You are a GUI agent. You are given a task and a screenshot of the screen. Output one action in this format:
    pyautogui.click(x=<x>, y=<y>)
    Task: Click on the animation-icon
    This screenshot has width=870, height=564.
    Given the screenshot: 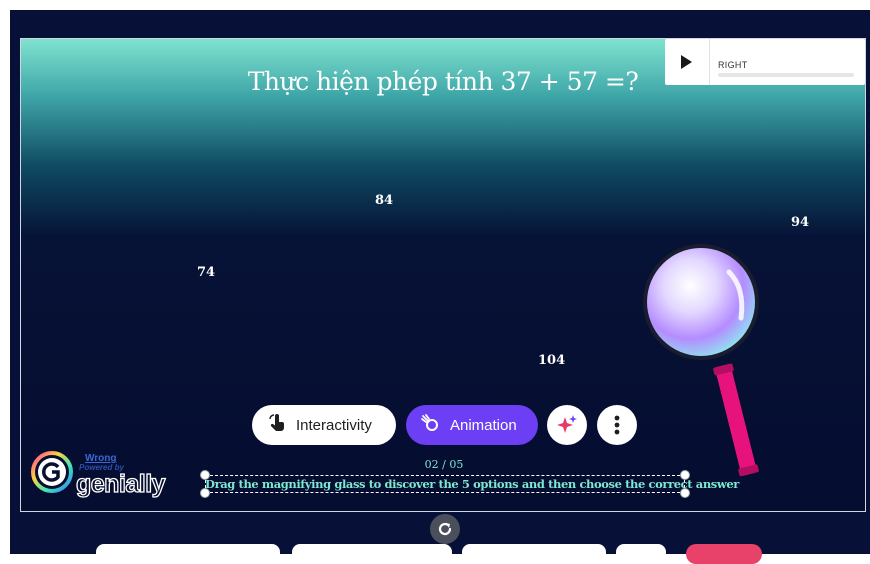 What is the action you would take?
    pyautogui.click(x=430, y=425)
    